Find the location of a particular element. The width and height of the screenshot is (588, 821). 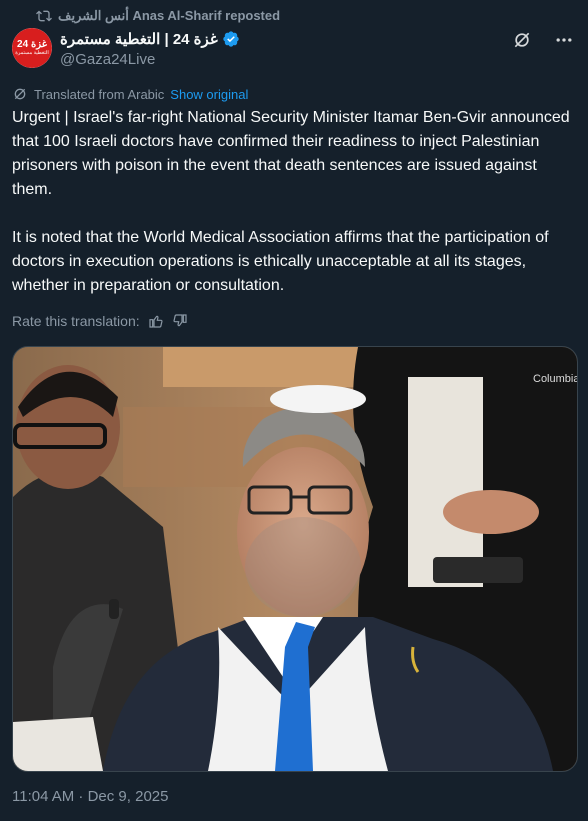

avatar-logo-text: غزة 24 is located at coordinates (32, 44).